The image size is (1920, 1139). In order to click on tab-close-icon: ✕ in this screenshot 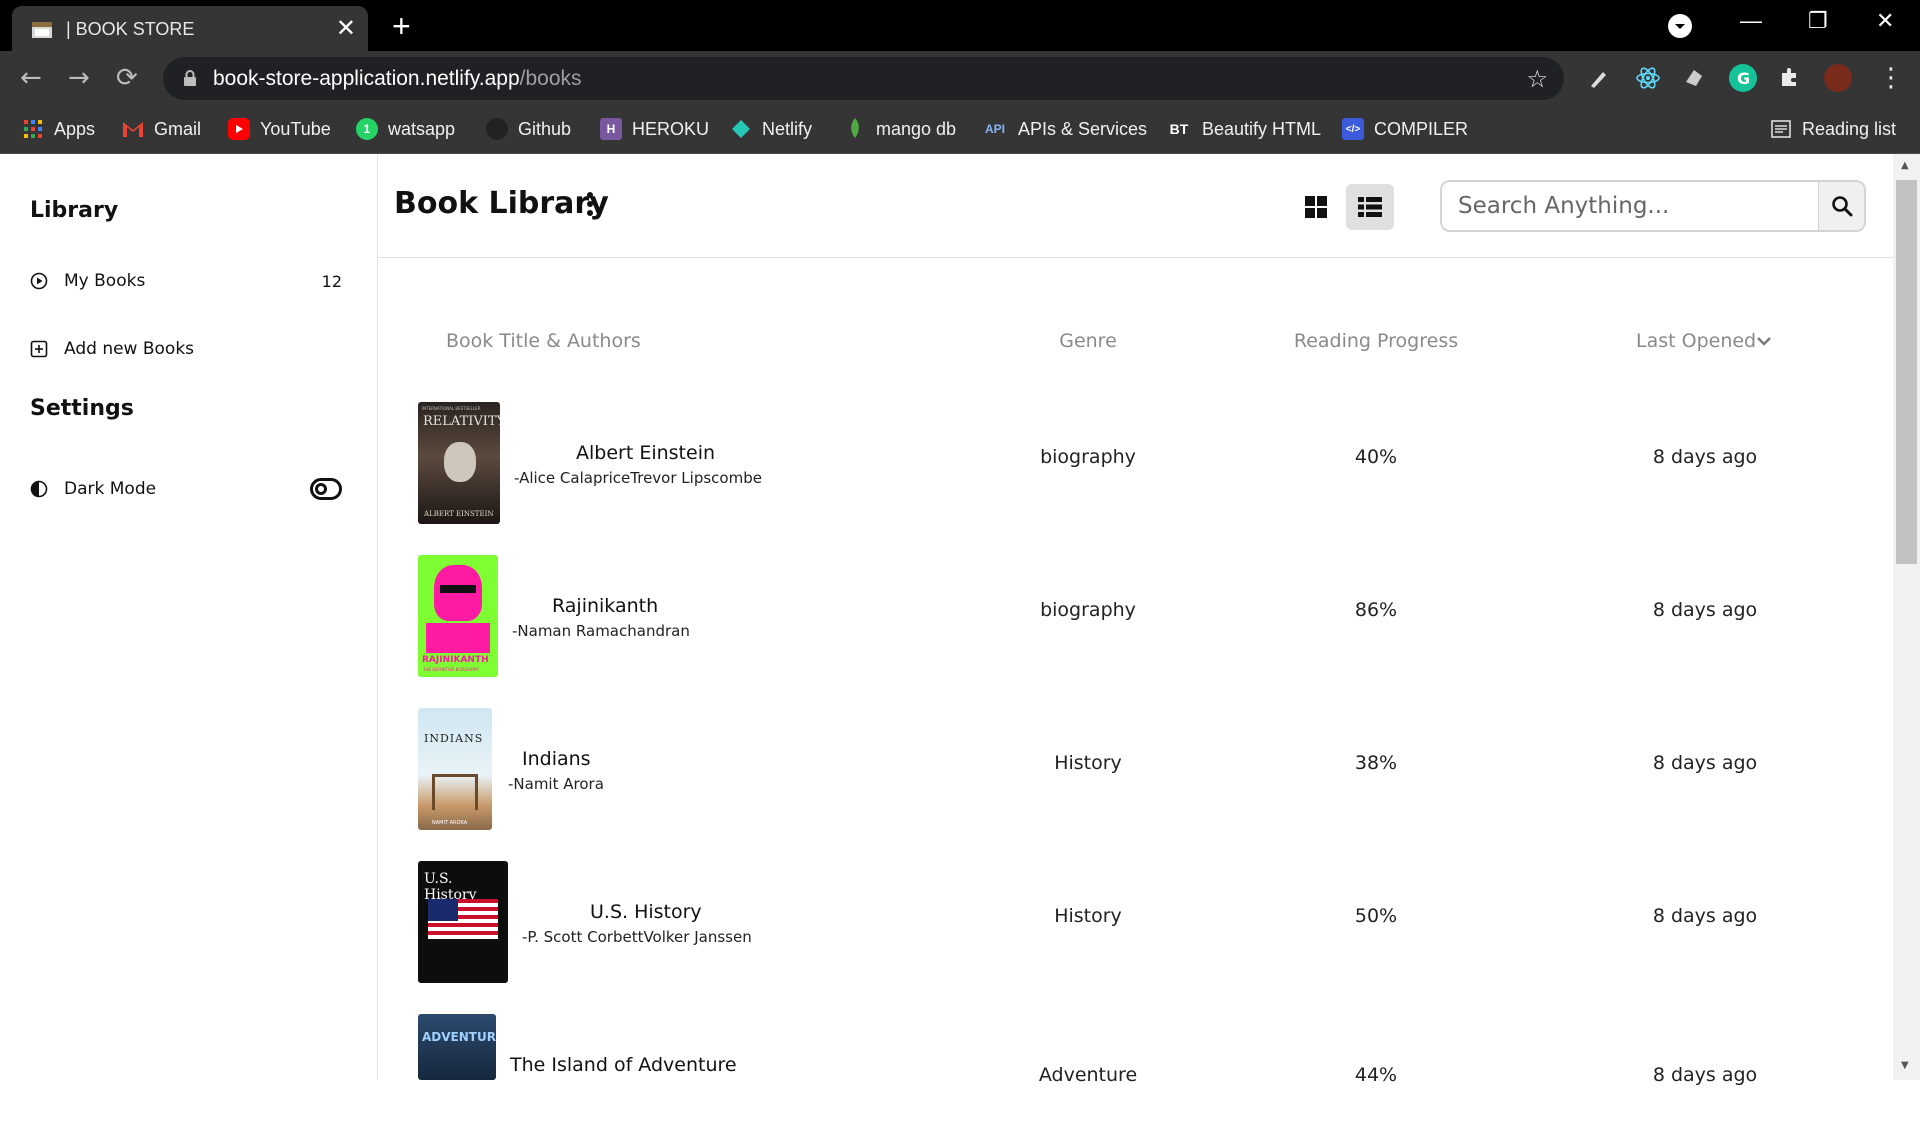, I will do `click(346, 28)`.